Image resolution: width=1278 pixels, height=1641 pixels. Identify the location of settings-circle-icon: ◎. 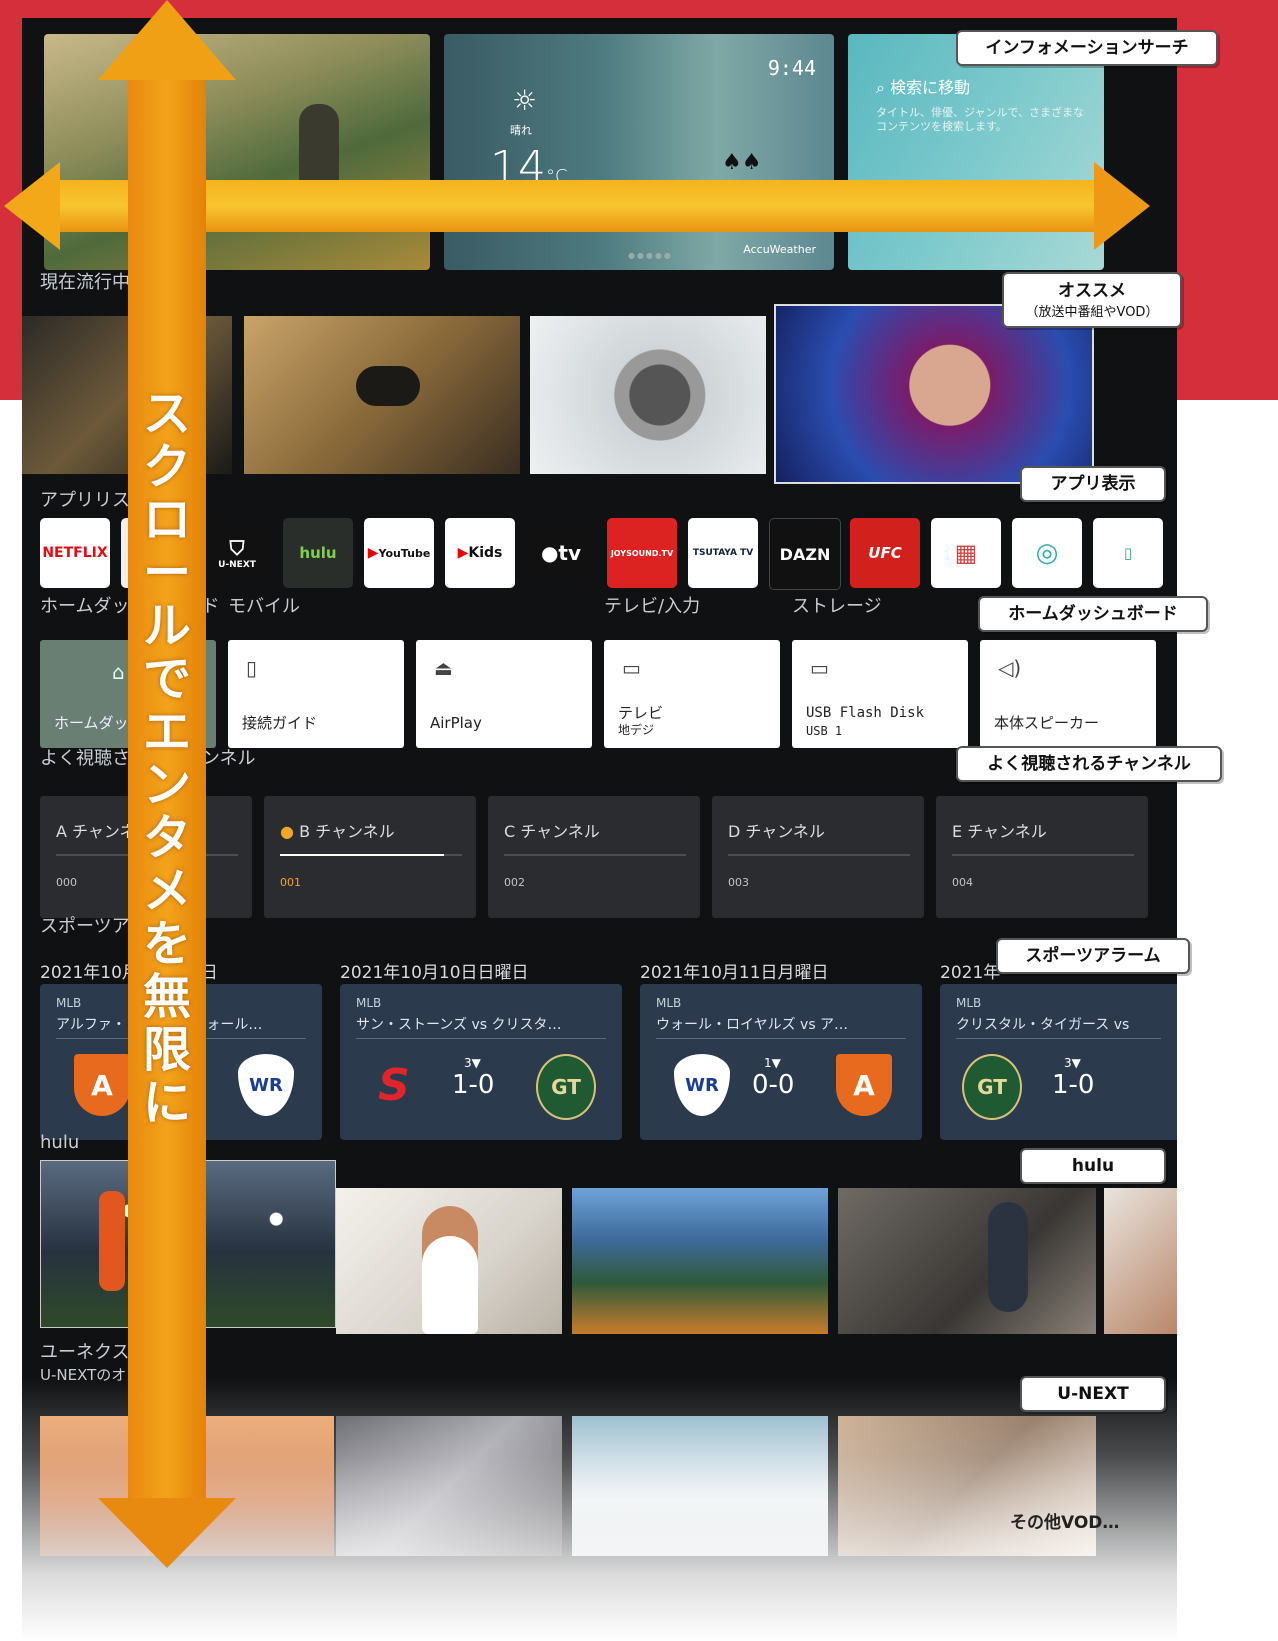
(1047, 553).